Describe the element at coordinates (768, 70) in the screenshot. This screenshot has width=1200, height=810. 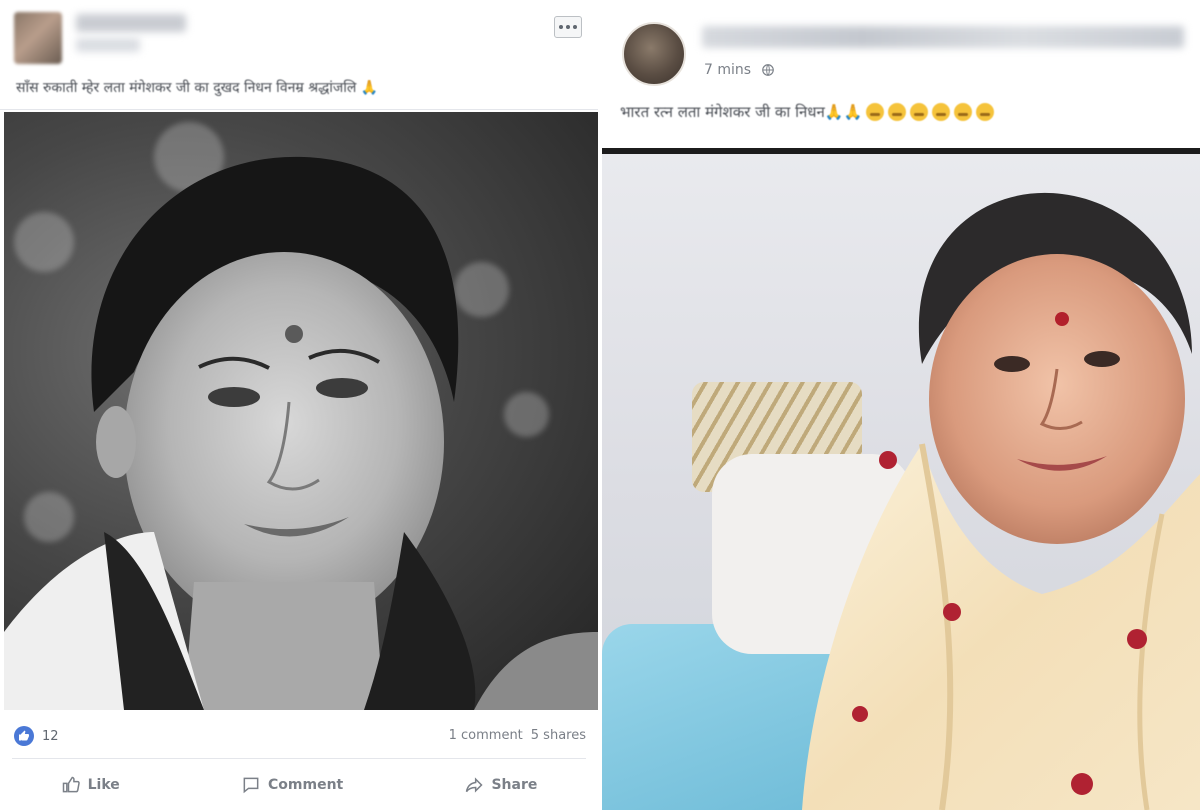
I see `globe-icon` at that location.